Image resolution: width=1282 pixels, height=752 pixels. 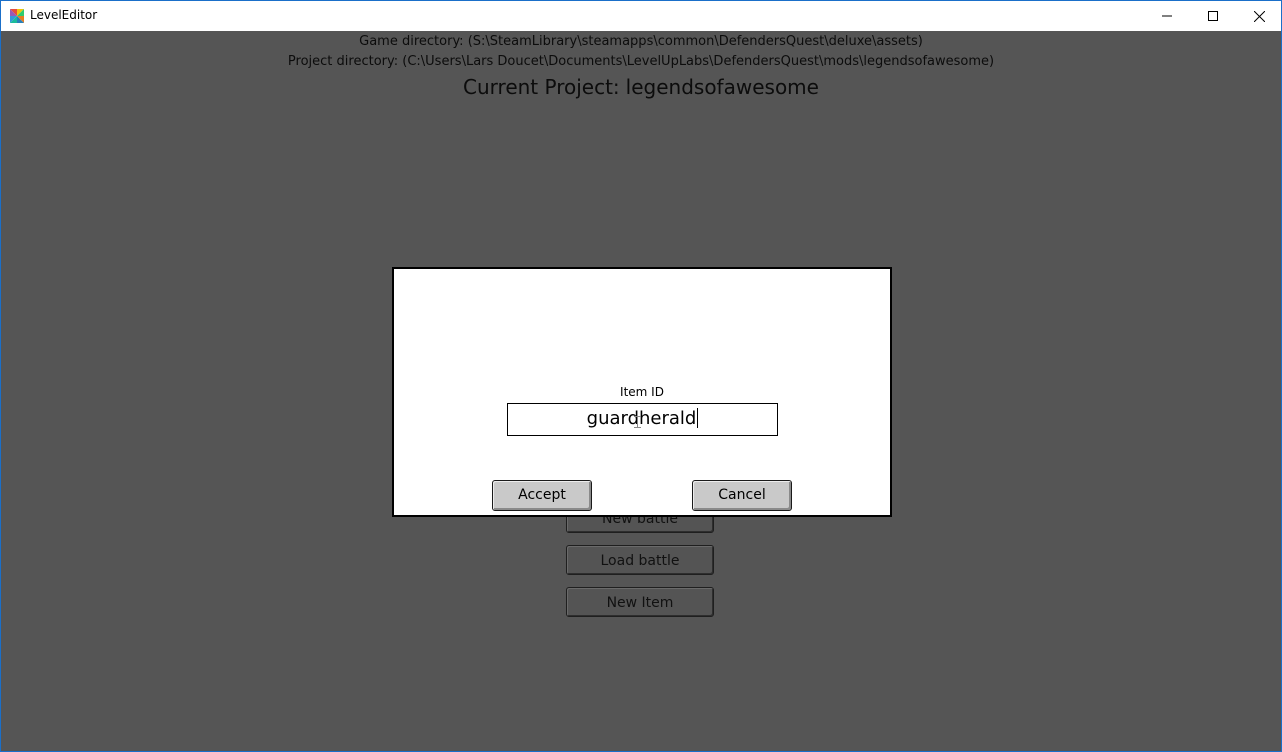 I want to click on minimize-icon, so click(x=1167, y=16).